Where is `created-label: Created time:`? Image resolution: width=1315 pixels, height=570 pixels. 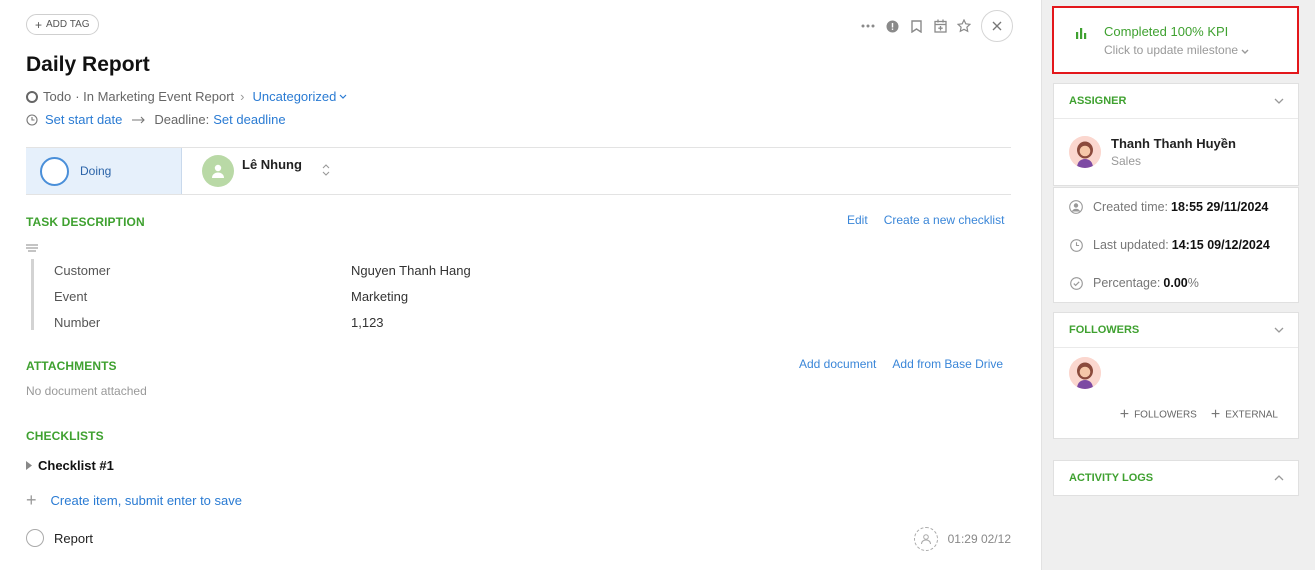
created-label: Created time: is located at coordinates (1131, 207).